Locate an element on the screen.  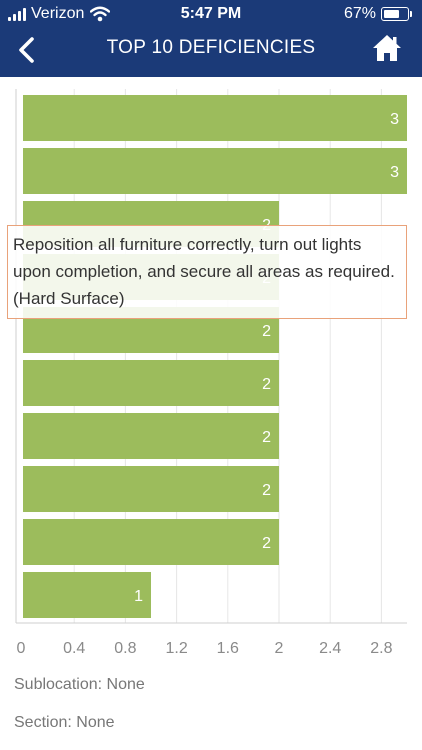
bar-value-label: 1 is located at coordinates (138, 596).